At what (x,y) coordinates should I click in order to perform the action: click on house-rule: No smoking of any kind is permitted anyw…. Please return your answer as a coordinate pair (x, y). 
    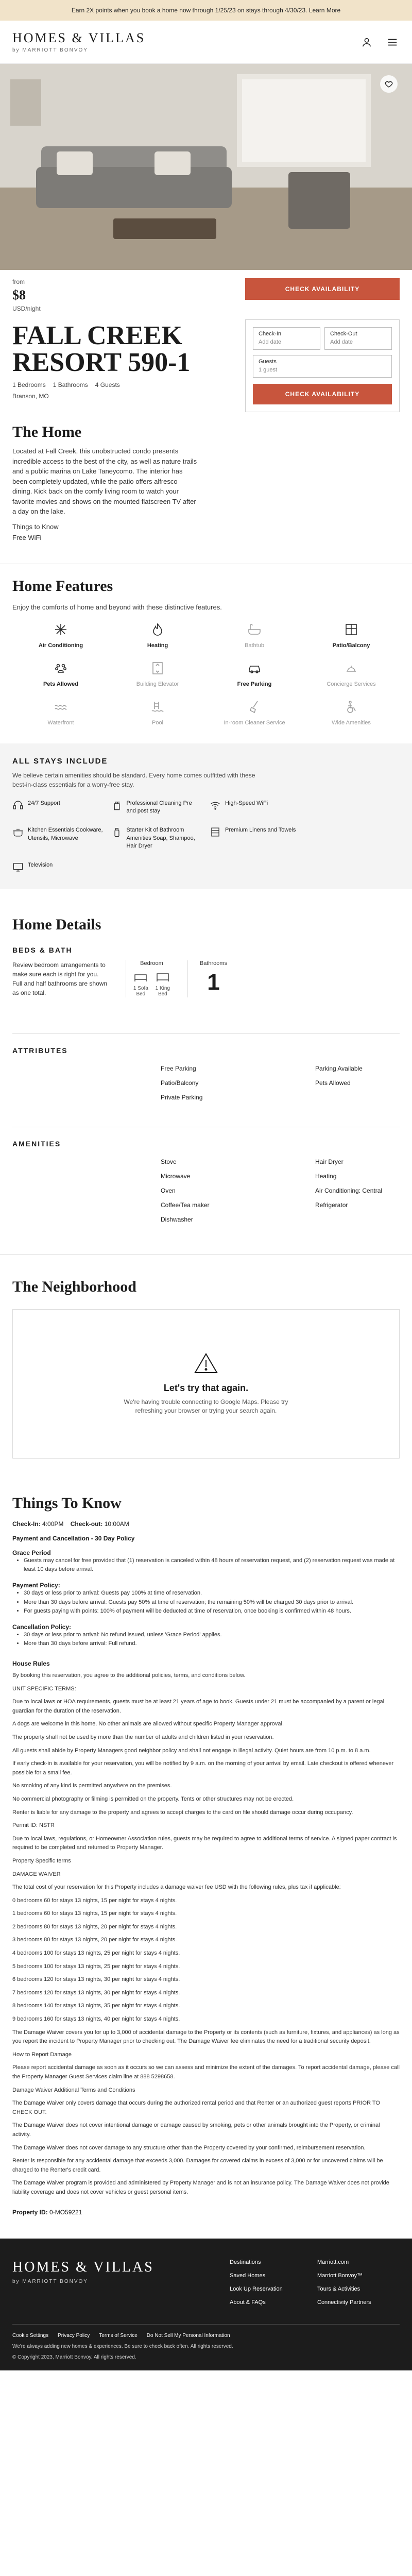
    Looking at the image, I should click on (92, 1786).